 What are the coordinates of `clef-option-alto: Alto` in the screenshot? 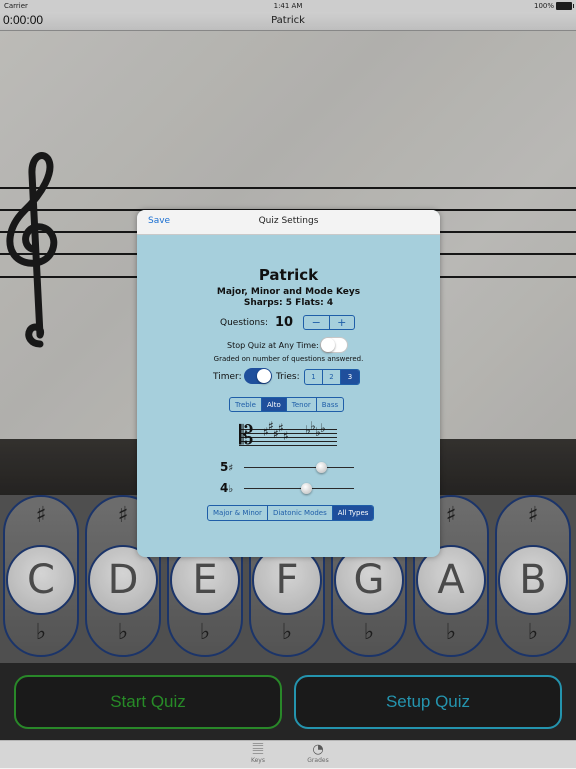 It's located at (274, 404).